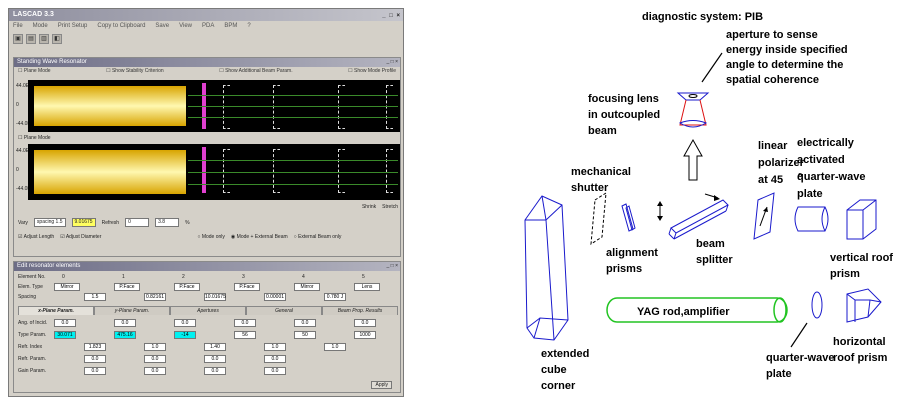 This screenshot has height=409, width=921. I want to click on param-field: -14, so click(185, 335).